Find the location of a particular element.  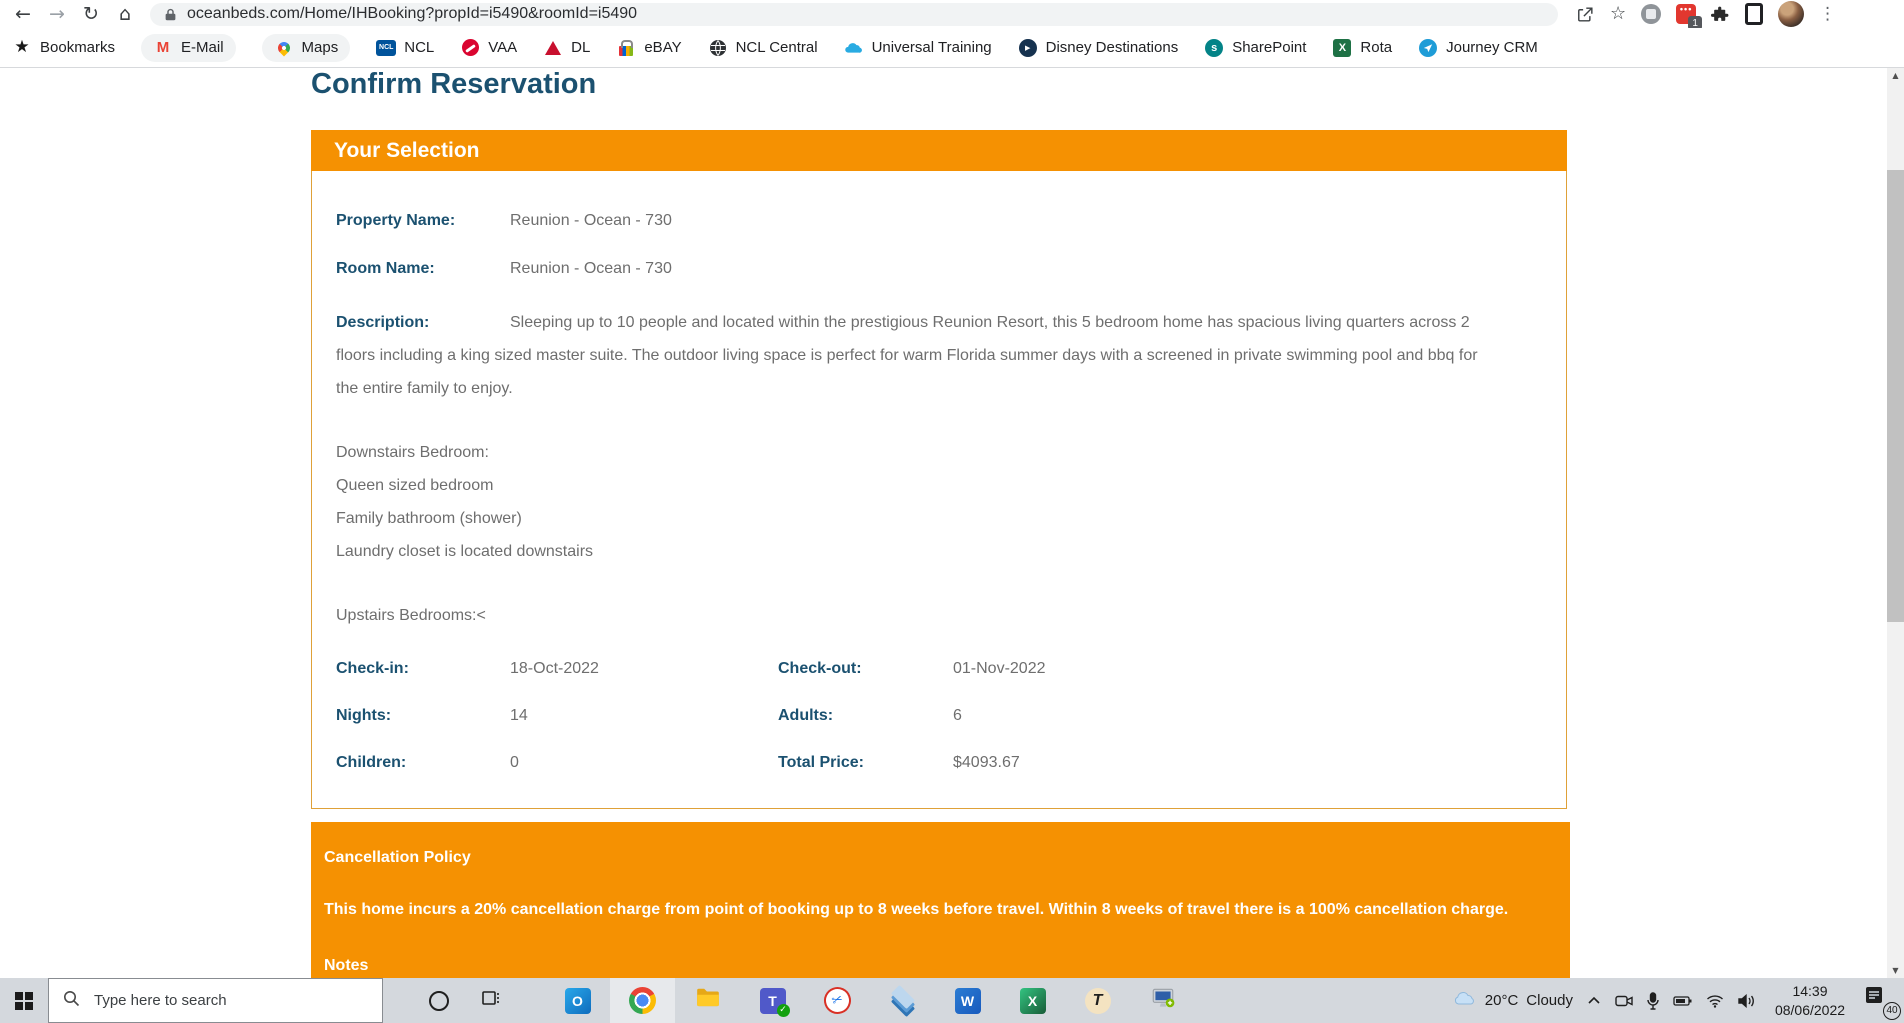

gmail-icon is located at coordinates (163, 48).